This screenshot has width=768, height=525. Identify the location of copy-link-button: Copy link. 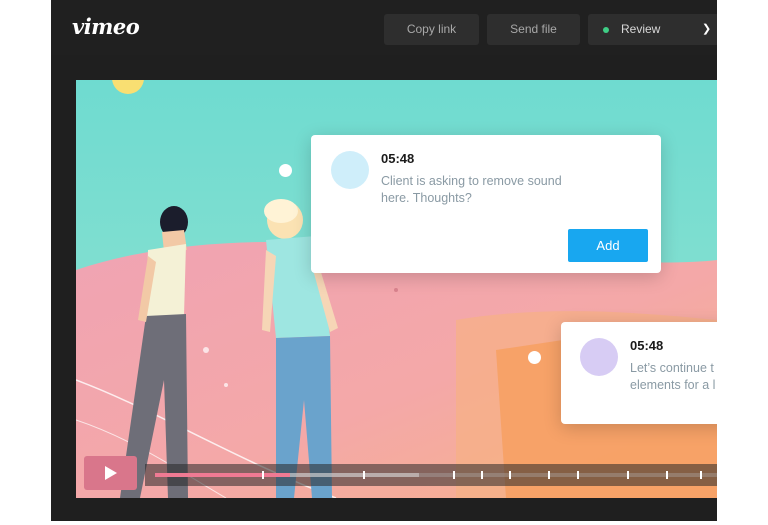
(431, 29).